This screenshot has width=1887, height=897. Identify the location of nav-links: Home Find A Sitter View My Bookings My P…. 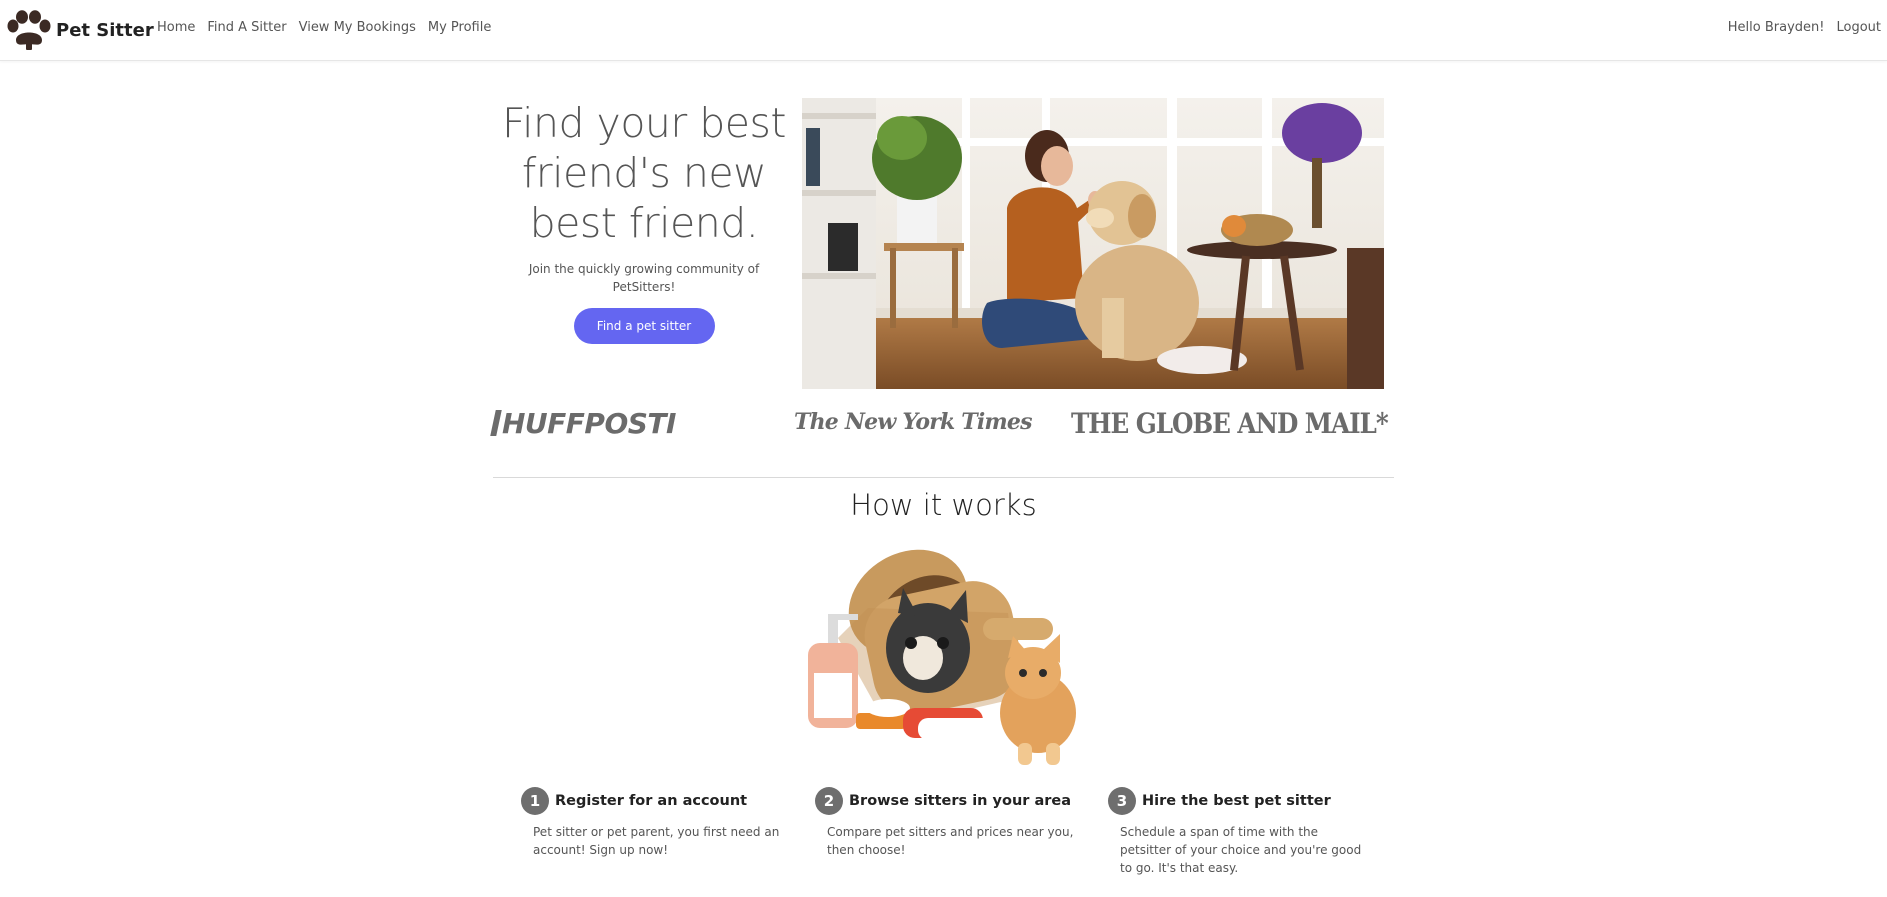
(330, 27).